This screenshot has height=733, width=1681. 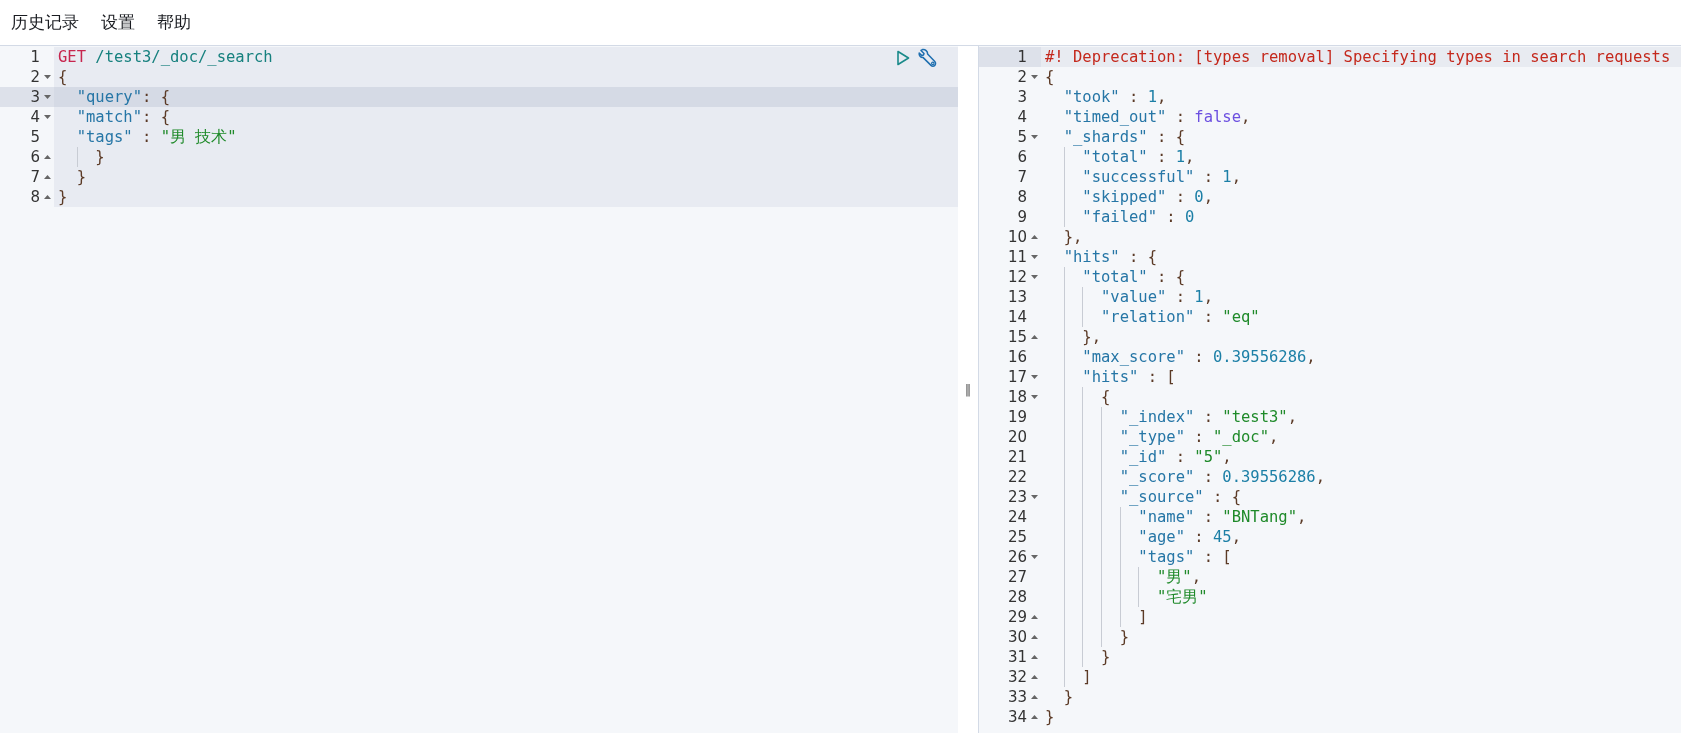 I want to click on code-line: "name" : "BNTang",, so click(x=1222, y=517).